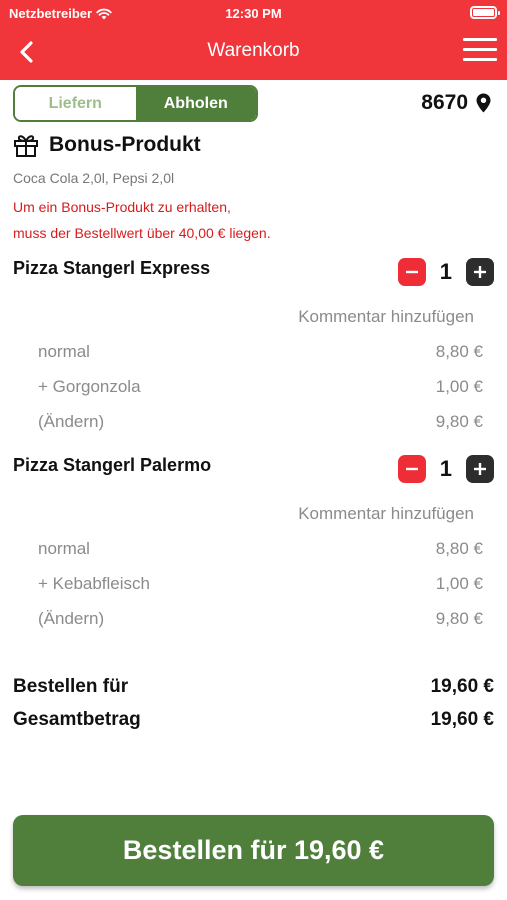  Describe the element at coordinates (462, 719) in the screenshot. I see `grand-total-value: 19,60 €` at that location.